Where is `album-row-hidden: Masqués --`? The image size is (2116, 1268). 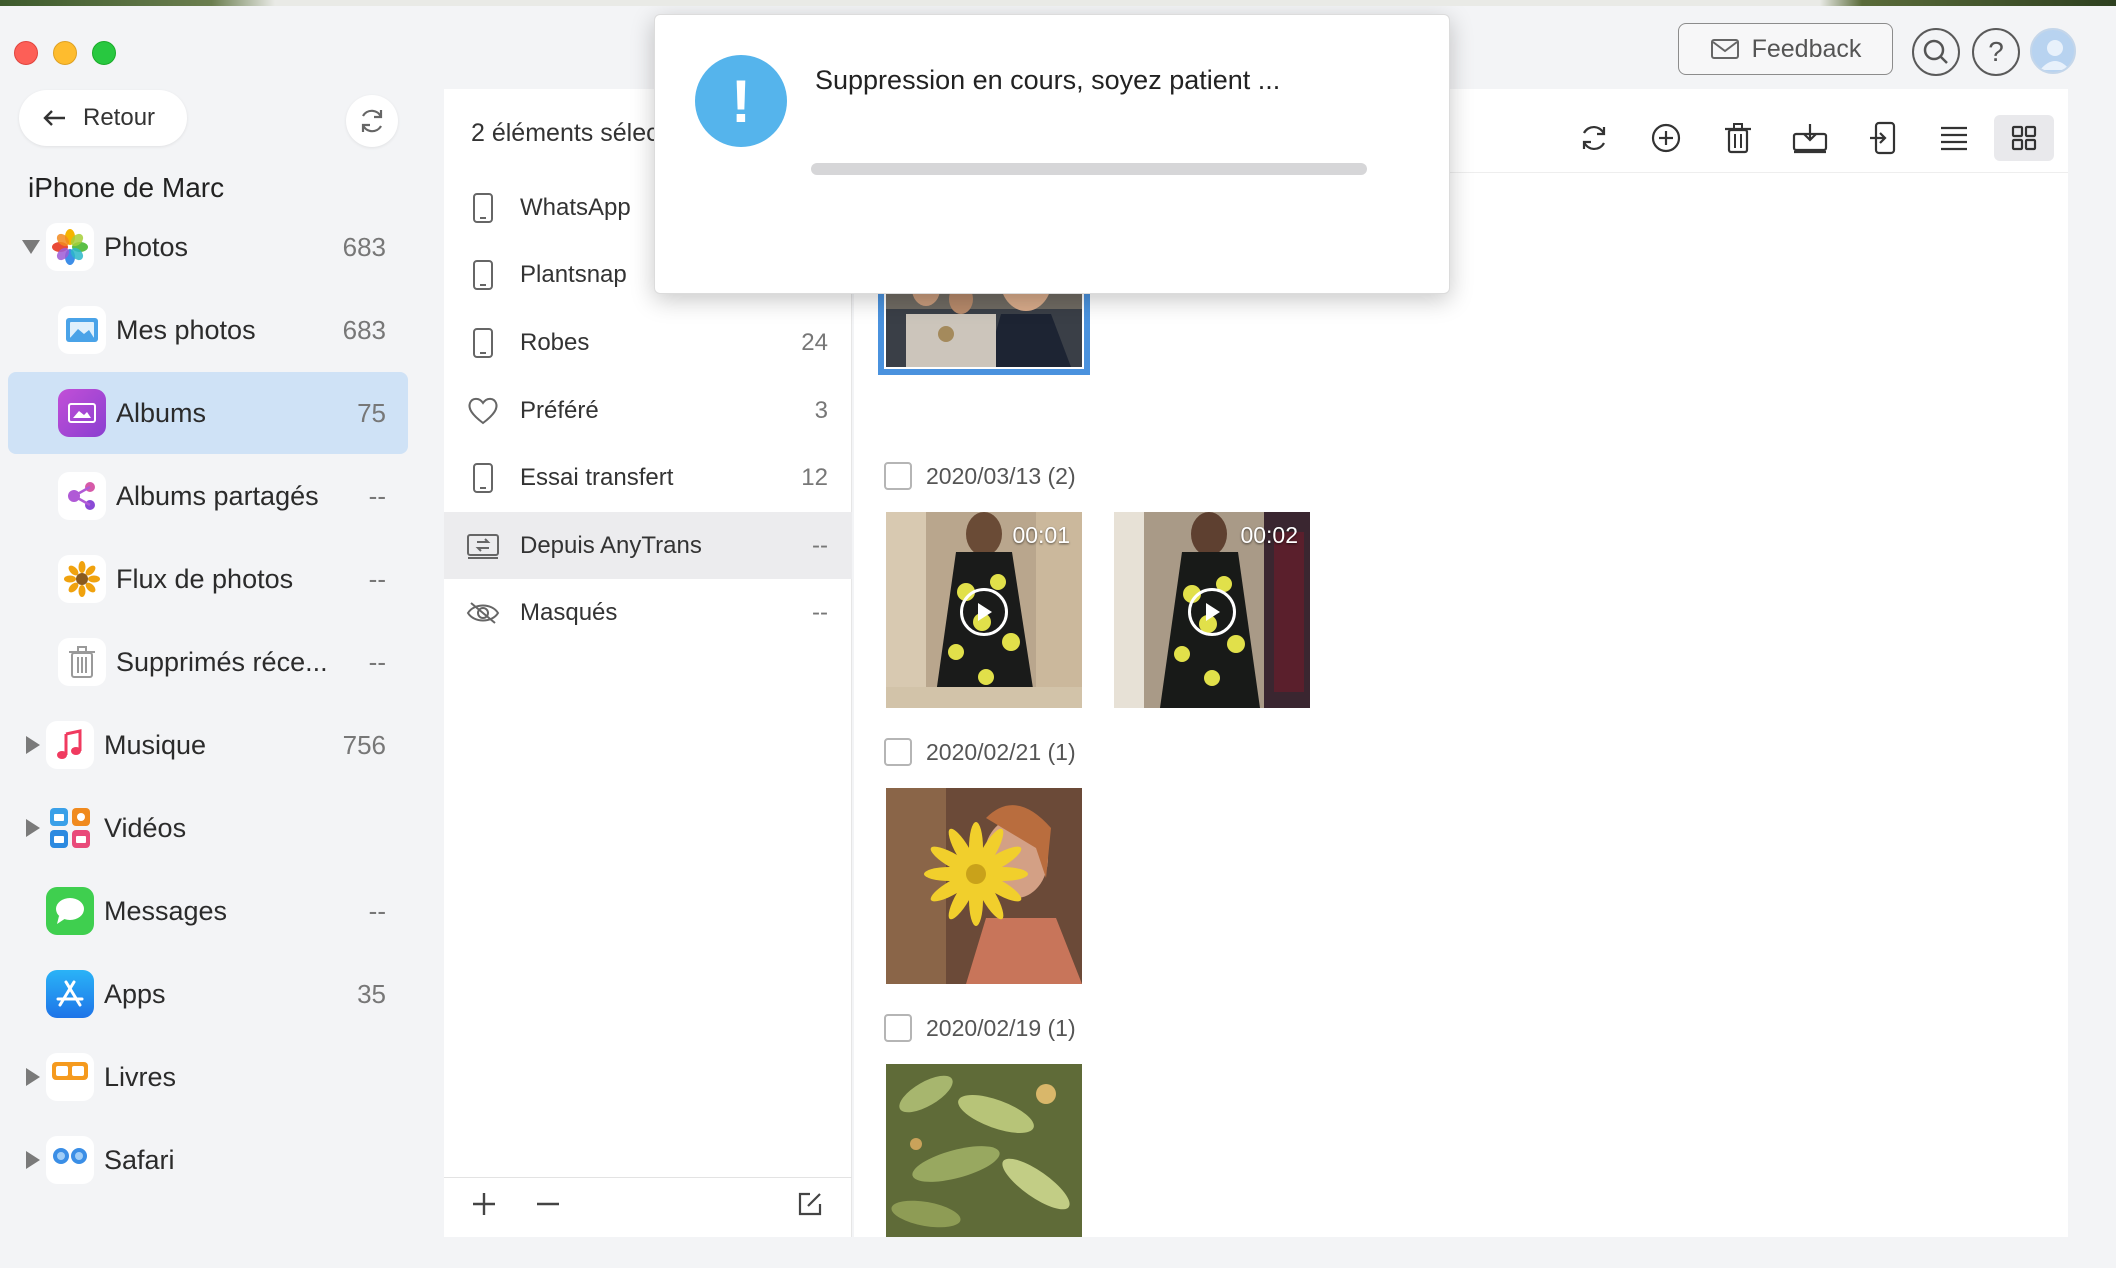
album-row-hidden: Masqués -- is located at coordinates (648, 612).